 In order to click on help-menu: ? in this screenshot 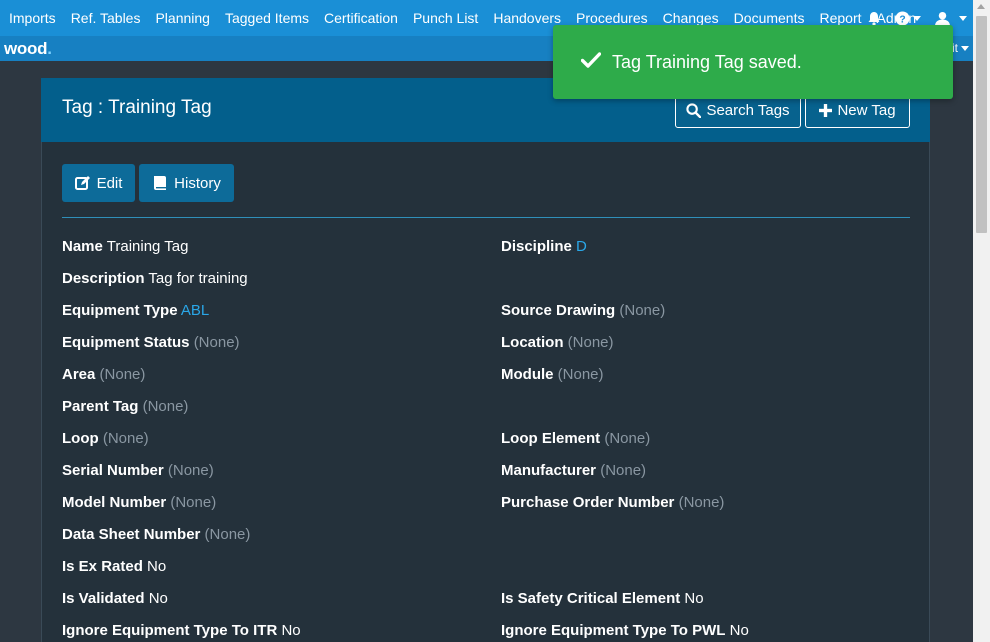, I will do `click(908, 18)`.